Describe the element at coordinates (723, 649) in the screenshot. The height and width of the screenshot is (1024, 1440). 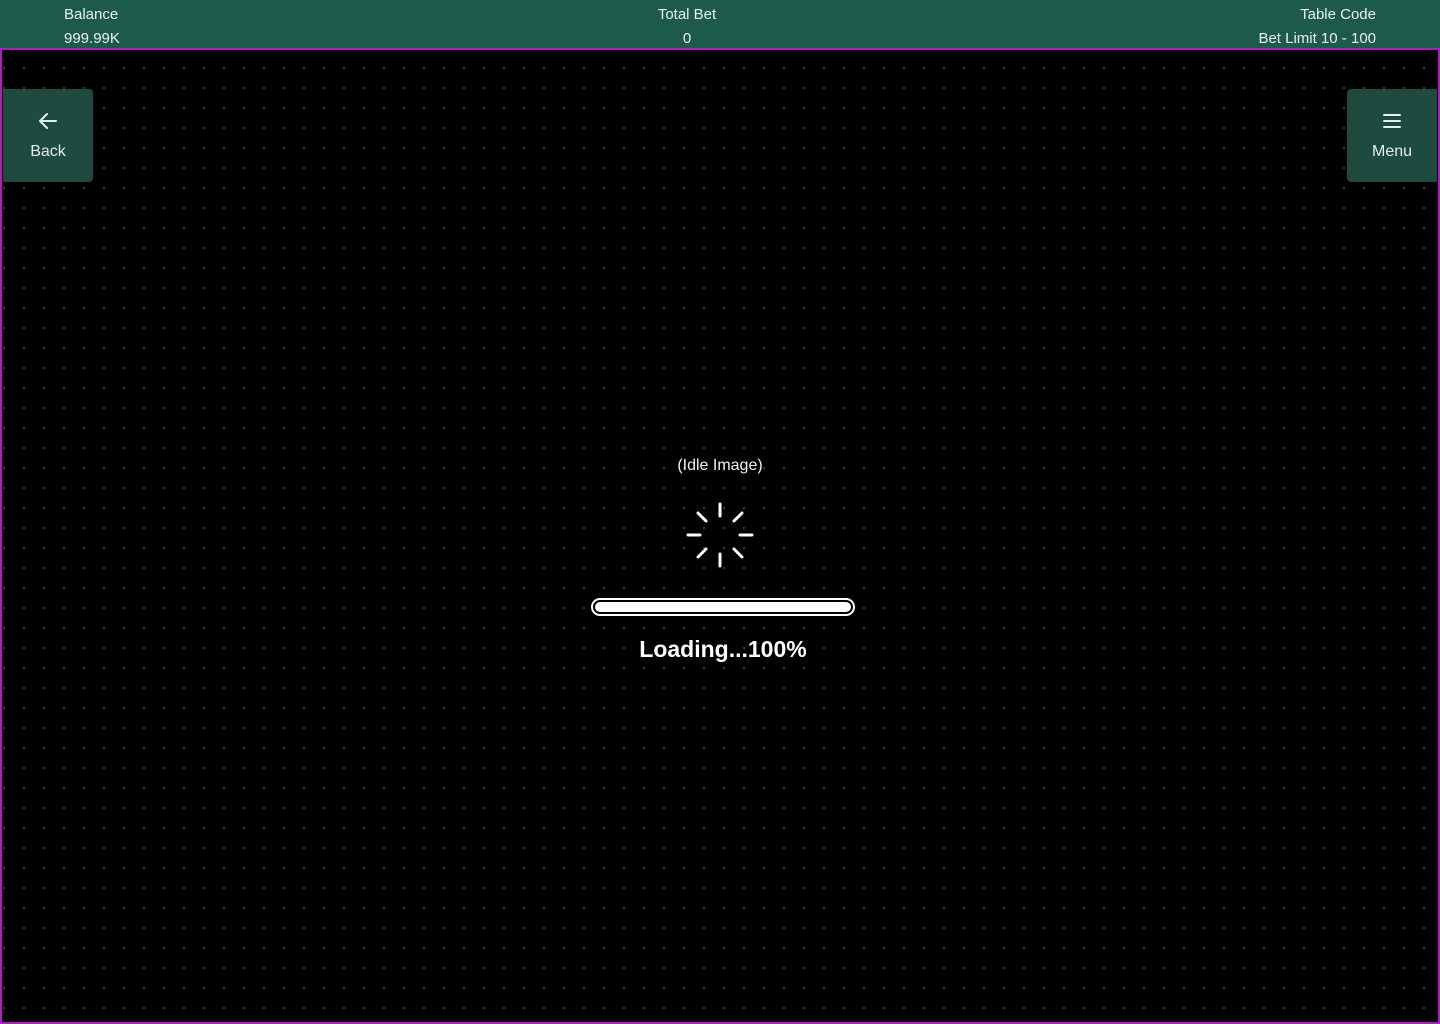
I see `loading-status-text: Loading...100%` at that location.